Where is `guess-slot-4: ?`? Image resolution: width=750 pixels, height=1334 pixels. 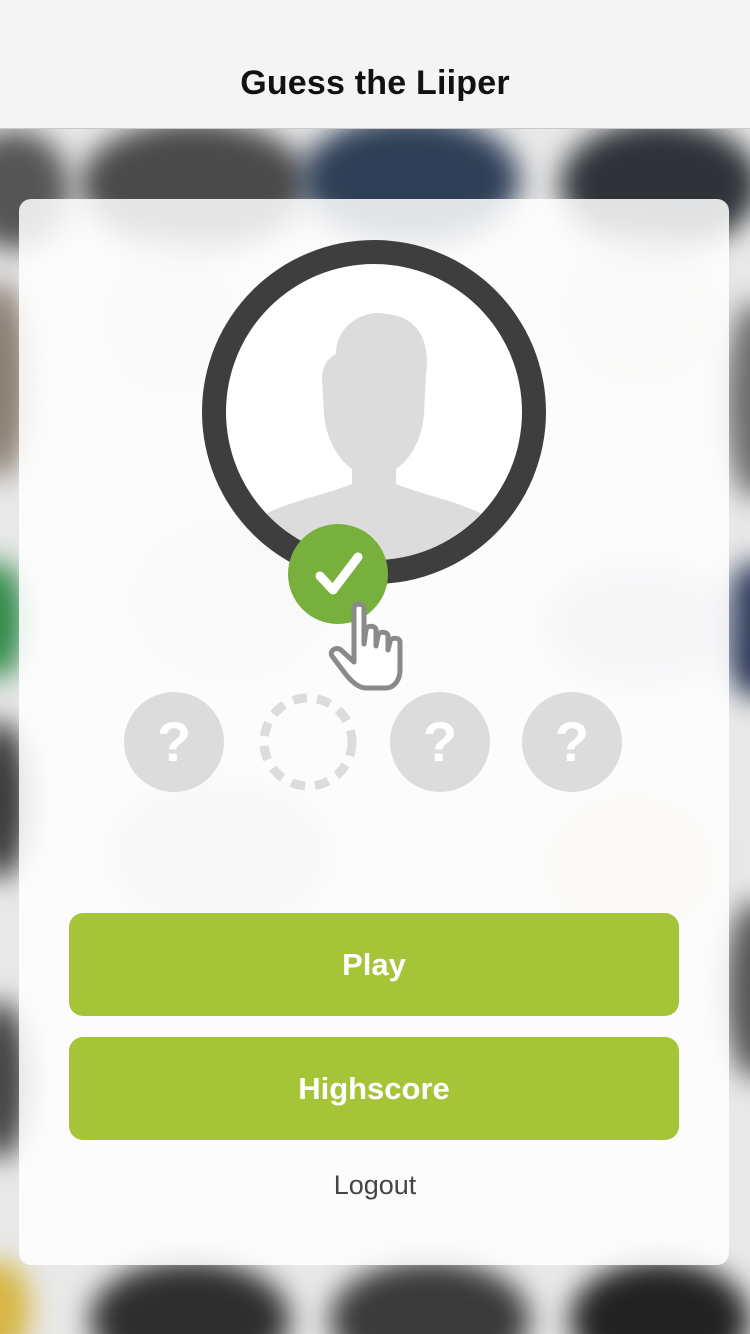 guess-slot-4: ? is located at coordinates (572, 742).